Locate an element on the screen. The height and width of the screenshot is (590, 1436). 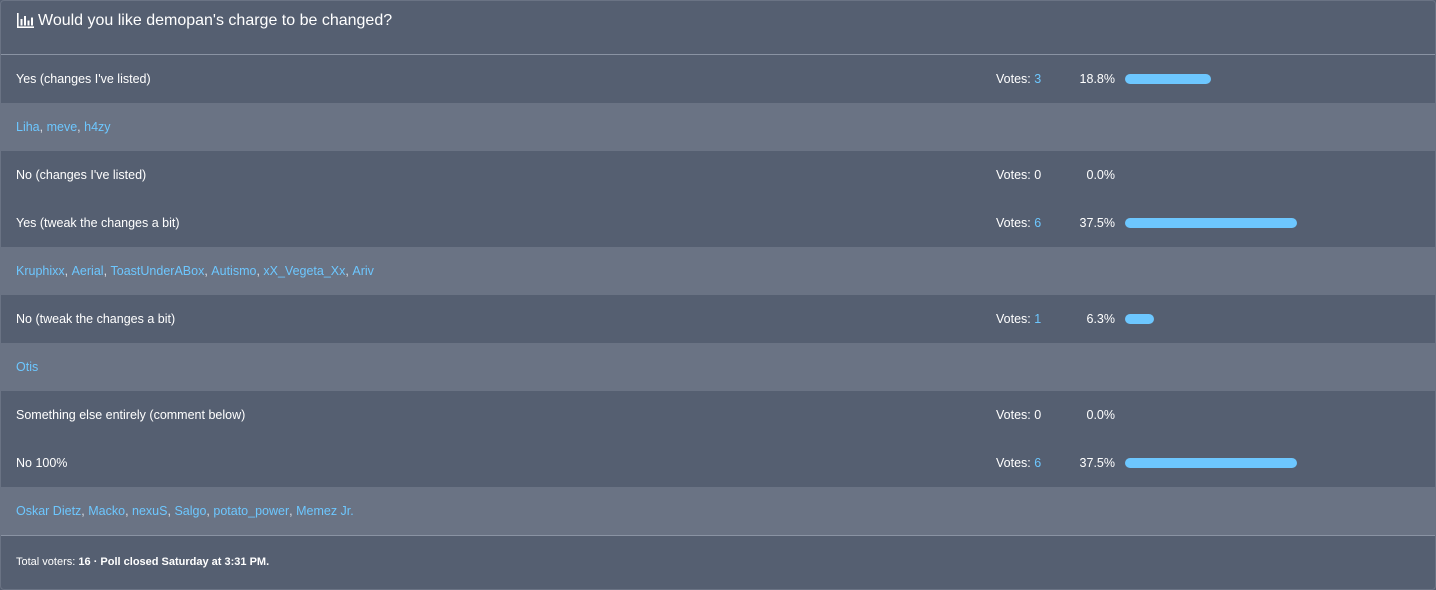
poll-option-label: Something else entirely (comment below) is located at coordinates (131, 415).